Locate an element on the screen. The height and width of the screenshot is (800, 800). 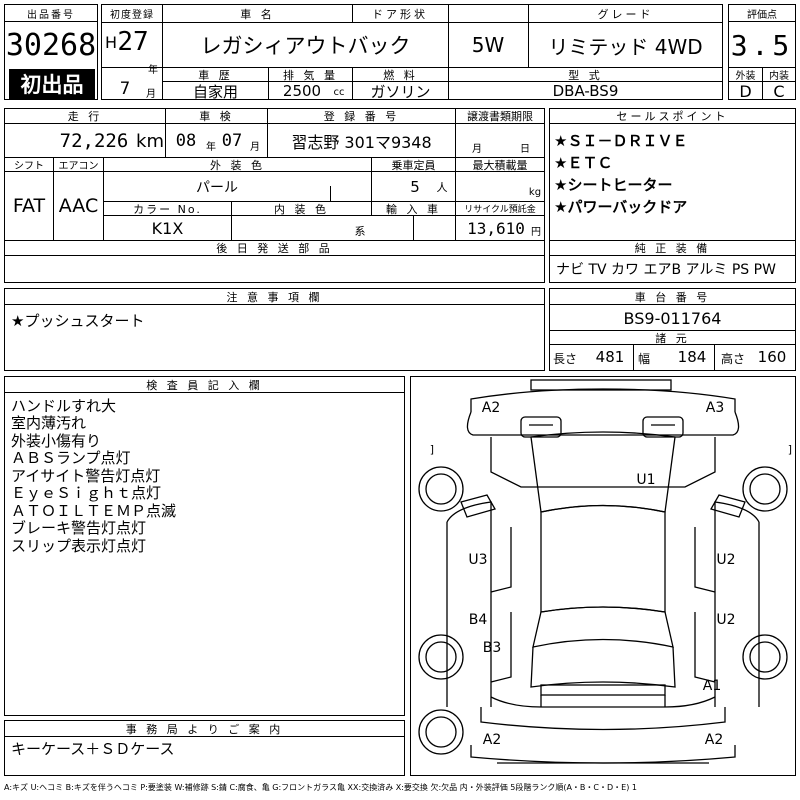
lot-label: 出品番号 is located at coordinates (51, 13).